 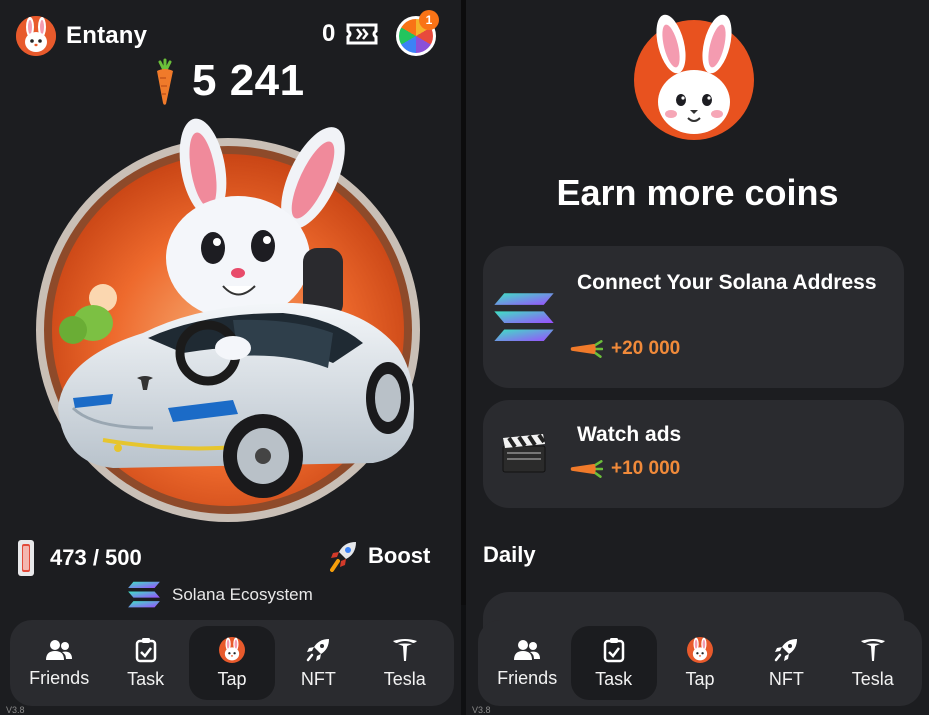 What do you see at coordinates (646, 348) in the screenshot?
I see `reward-value: +20 000` at bounding box center [646, 348].